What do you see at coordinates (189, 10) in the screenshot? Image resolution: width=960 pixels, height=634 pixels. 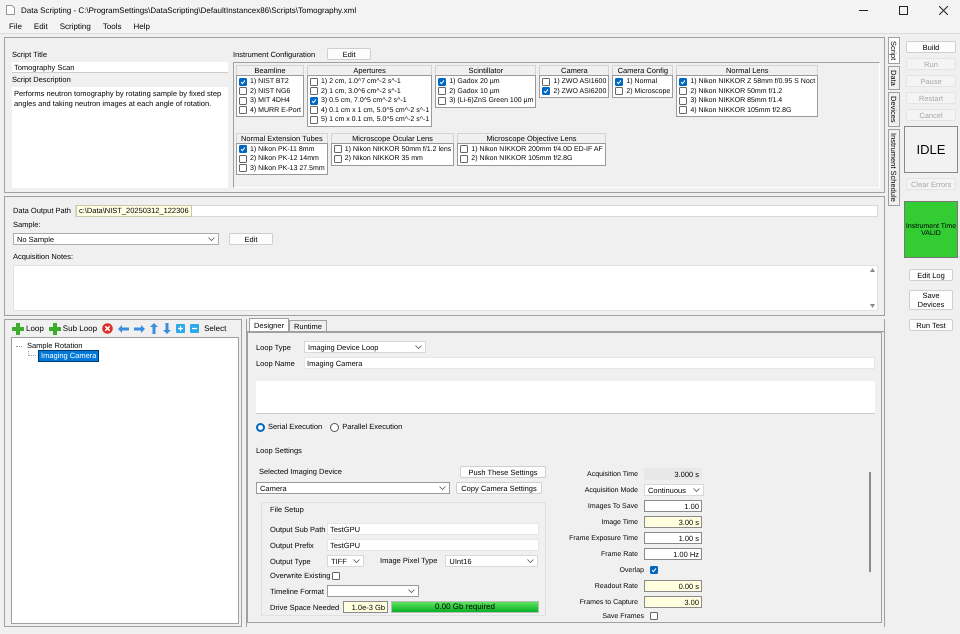 I see `window-title: Data Scripting - C:\ProgramSettings\DataScripting\DefaultInstancex86\Scripts\Tomography.xml` at bounding box center [189, 10].